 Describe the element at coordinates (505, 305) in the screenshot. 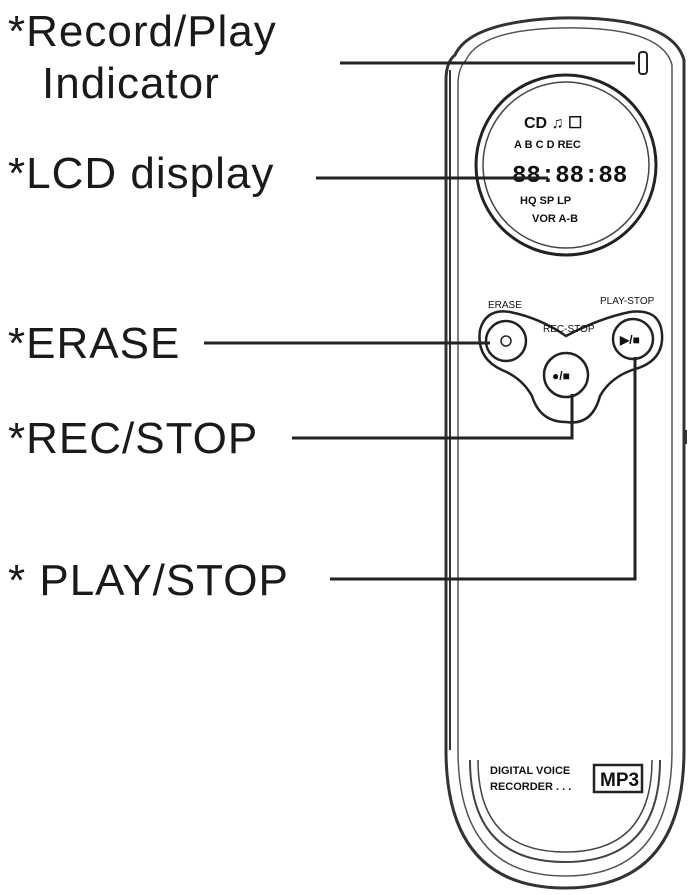

I see `erase-button-label: ERASE` at that location.